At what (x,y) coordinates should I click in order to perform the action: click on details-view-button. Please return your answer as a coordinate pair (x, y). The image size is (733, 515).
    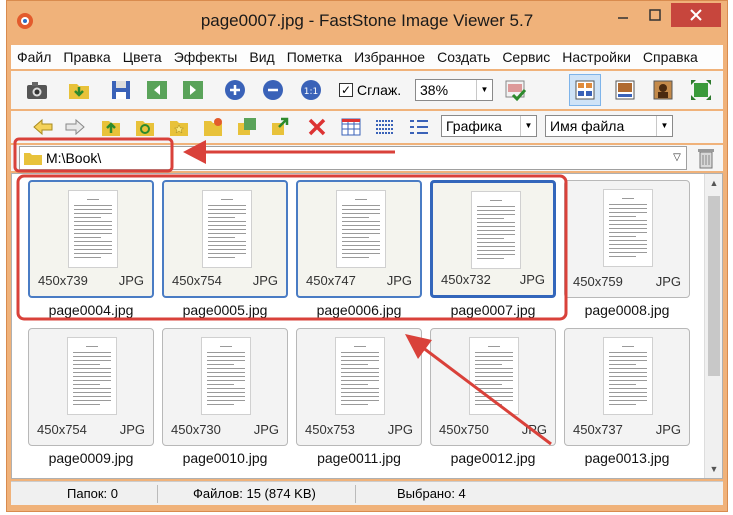
    Looking at the image, I should click on (385, 127).